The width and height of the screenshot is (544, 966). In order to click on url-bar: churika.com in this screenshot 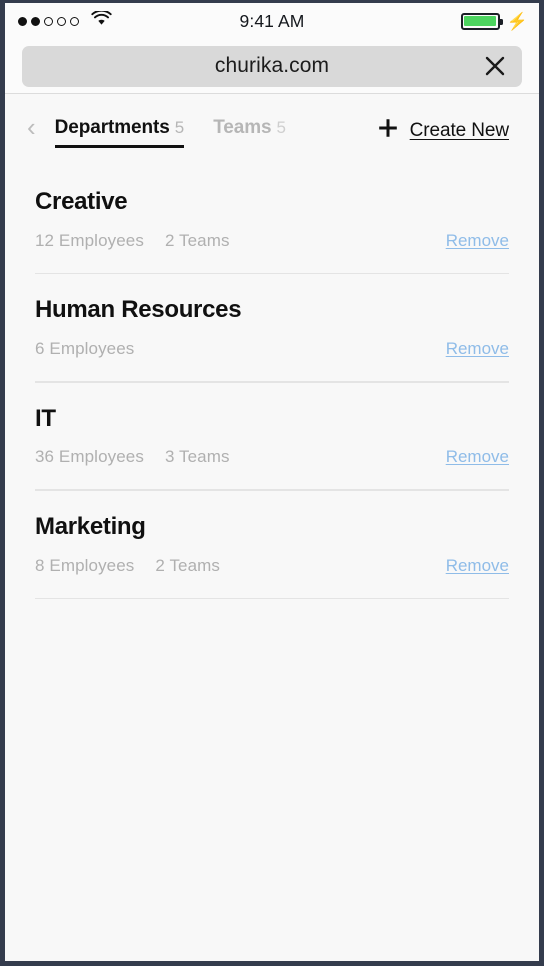, I will do `click(272, 66)`.